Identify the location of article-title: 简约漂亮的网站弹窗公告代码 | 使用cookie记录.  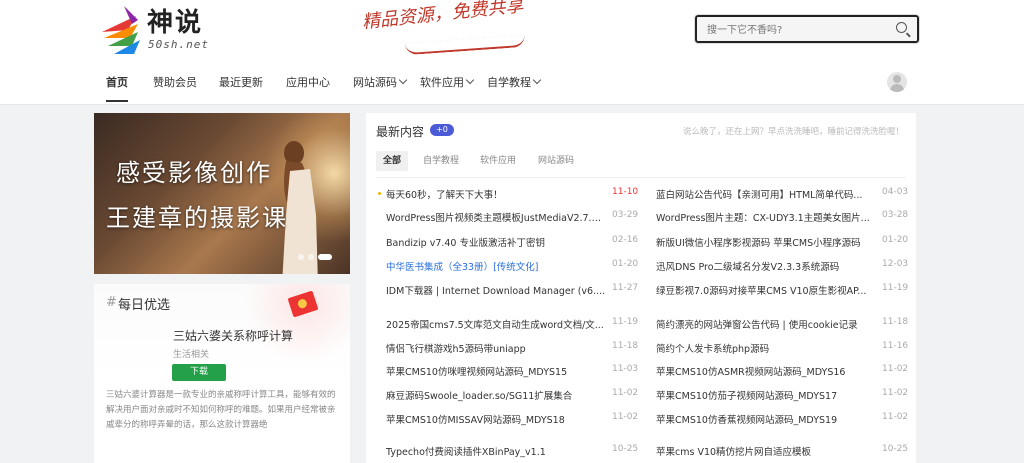
(766, 324).